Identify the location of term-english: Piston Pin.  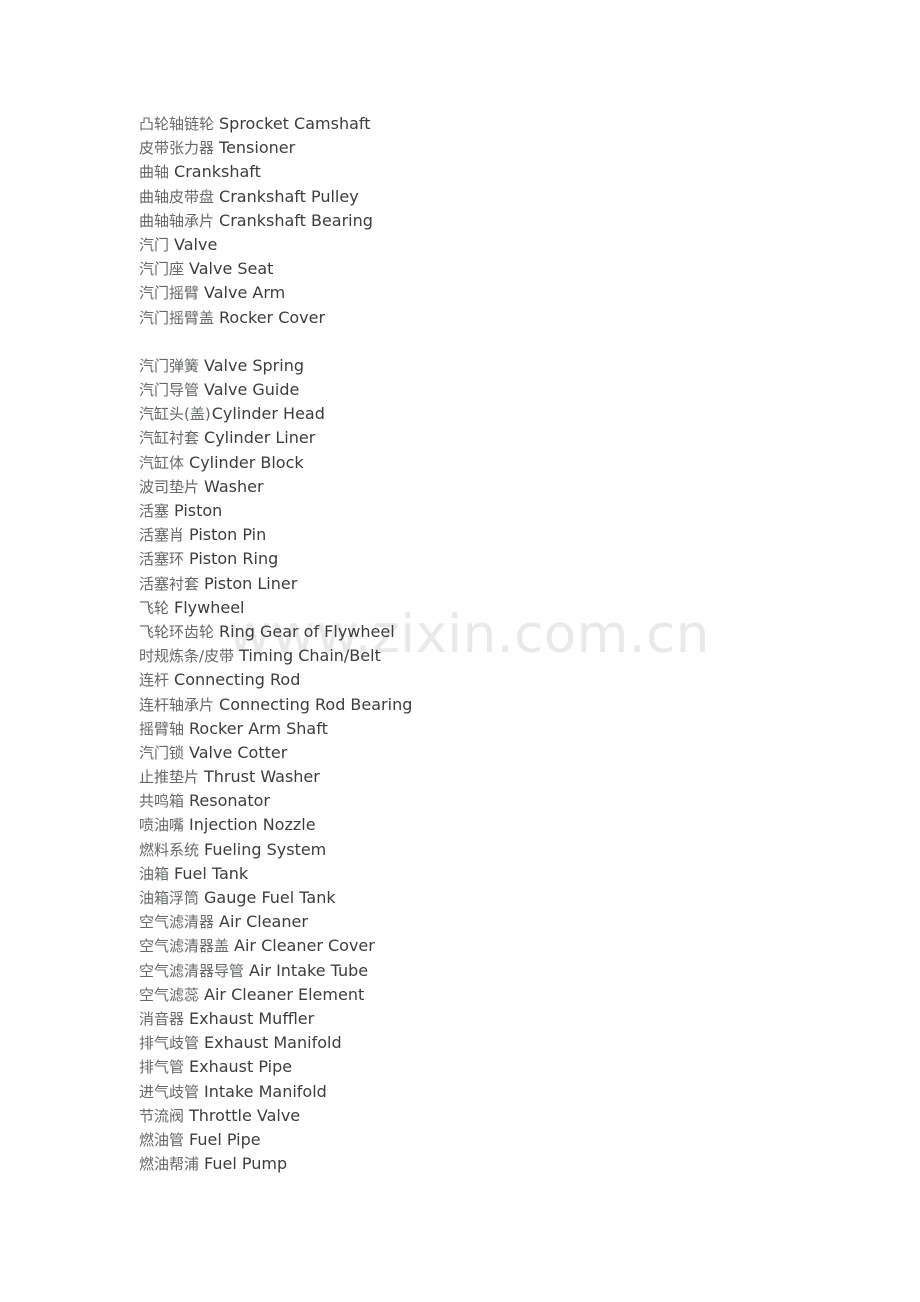
(228, 535).